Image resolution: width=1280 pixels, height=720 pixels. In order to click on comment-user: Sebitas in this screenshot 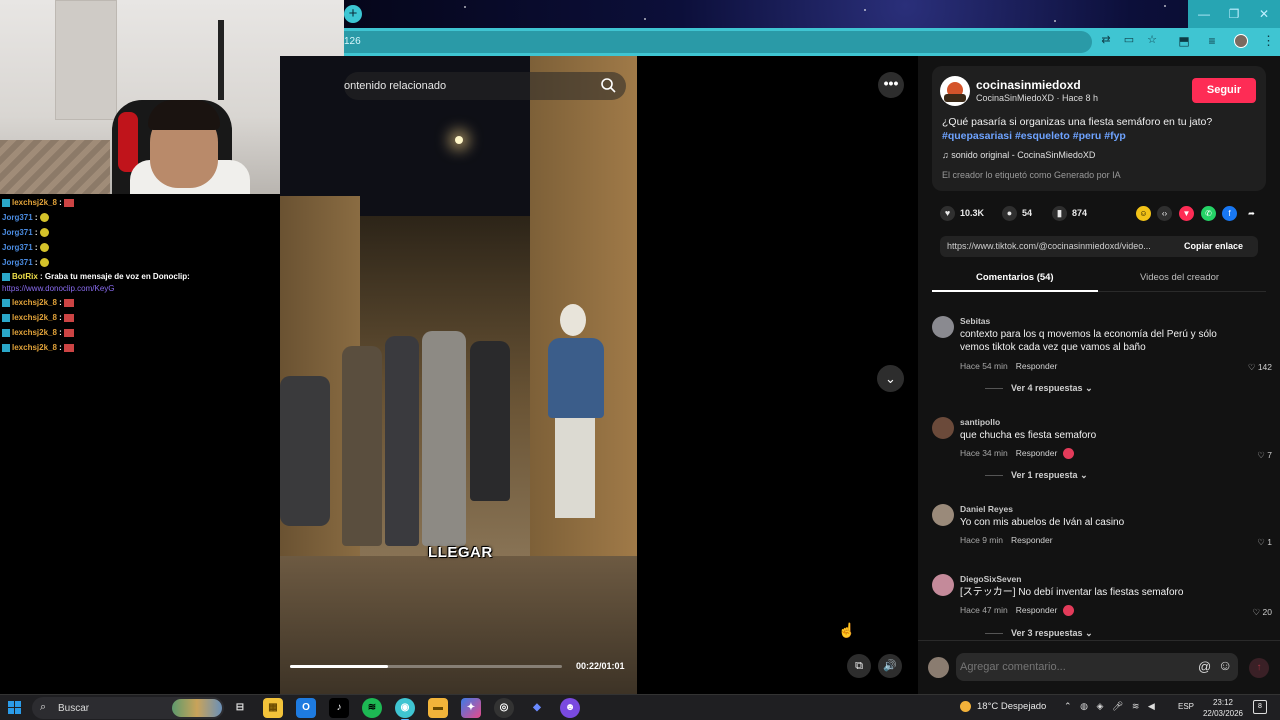, I will do `click(975, 321)`.